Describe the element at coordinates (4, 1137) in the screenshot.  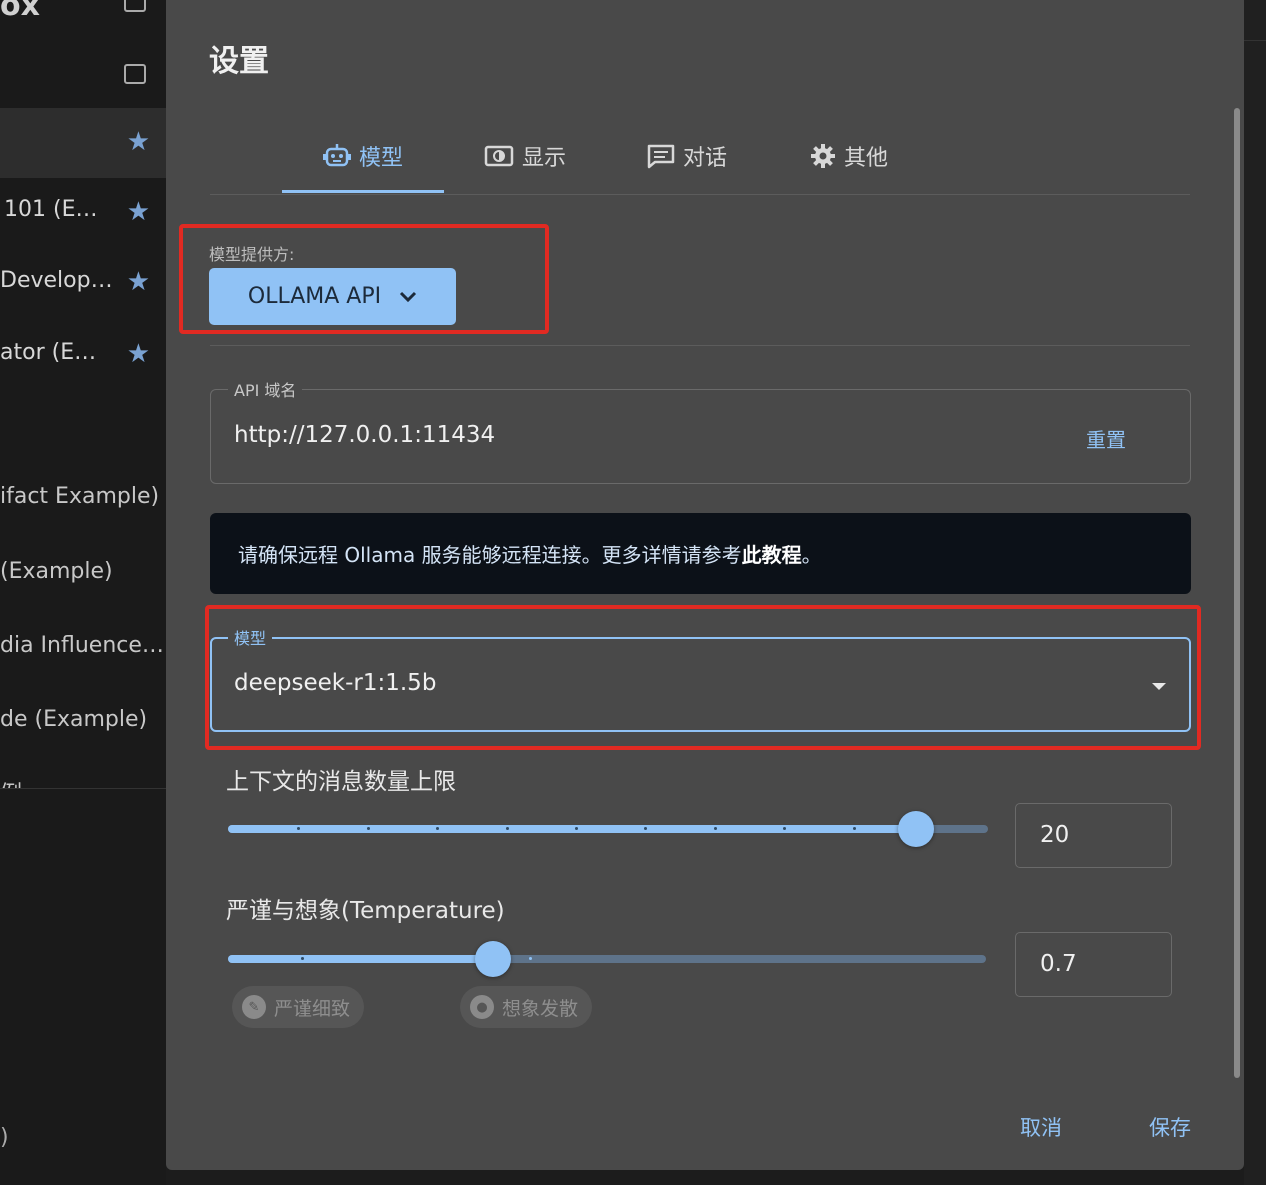
I see `sidebar-bottom-text: )` at that location.